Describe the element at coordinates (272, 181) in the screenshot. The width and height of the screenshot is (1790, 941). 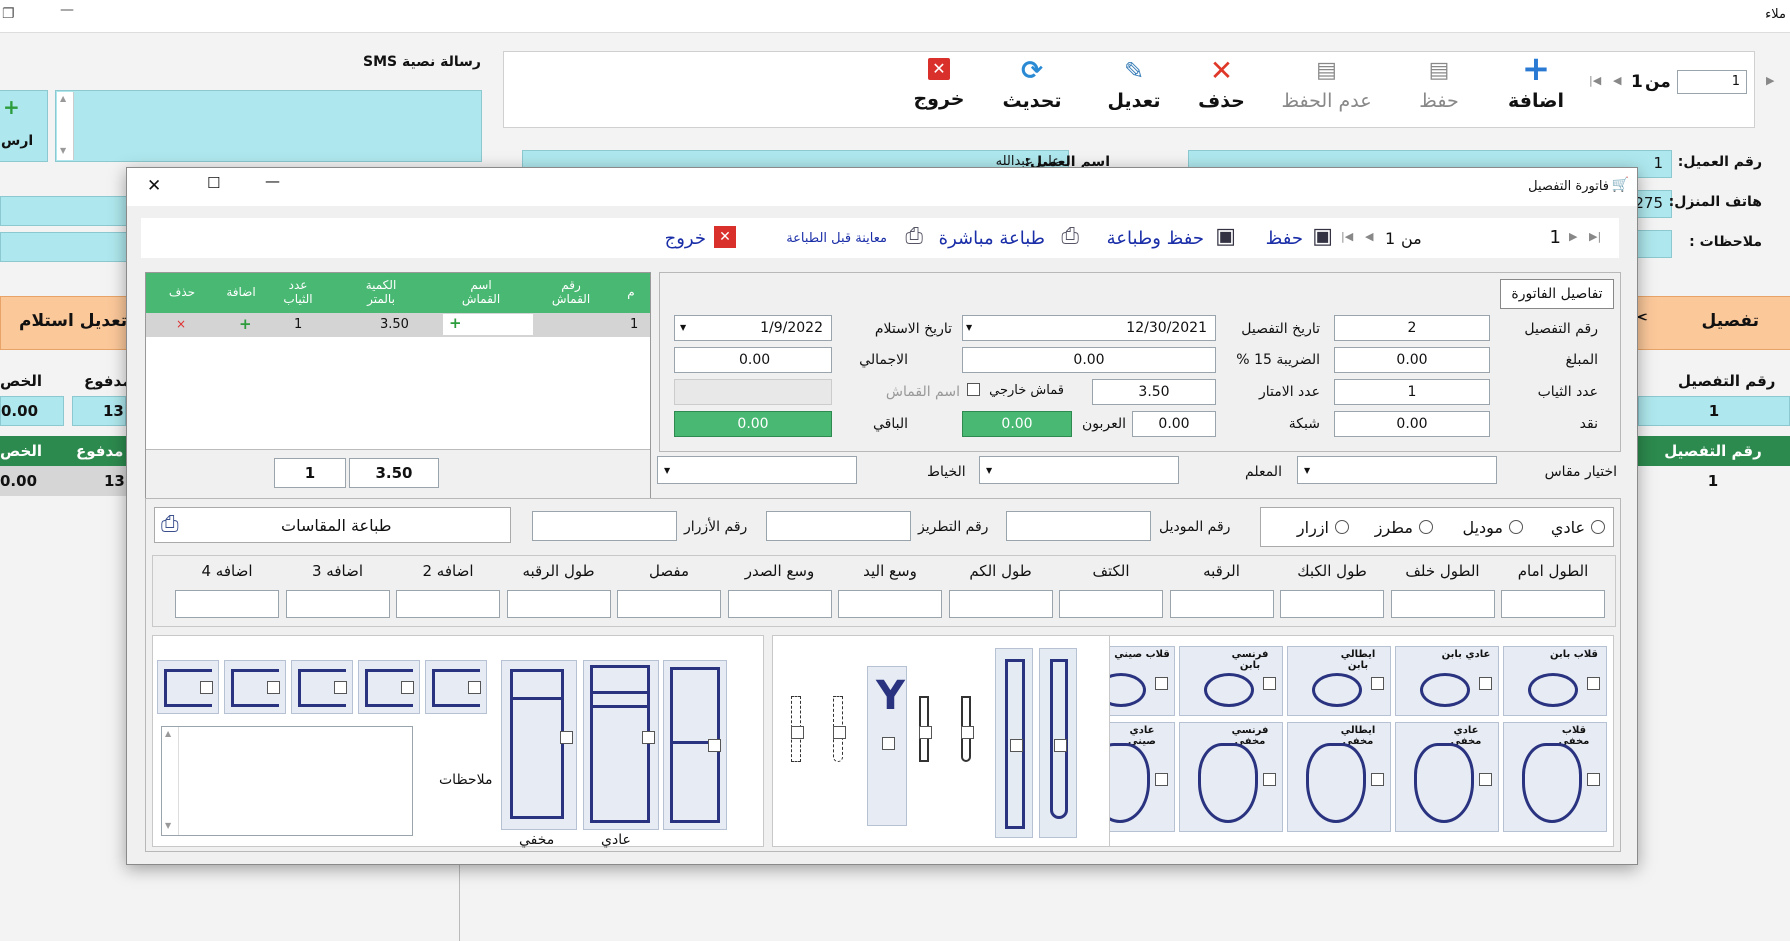
I see `dialog-minimize-icon: —` at that location.